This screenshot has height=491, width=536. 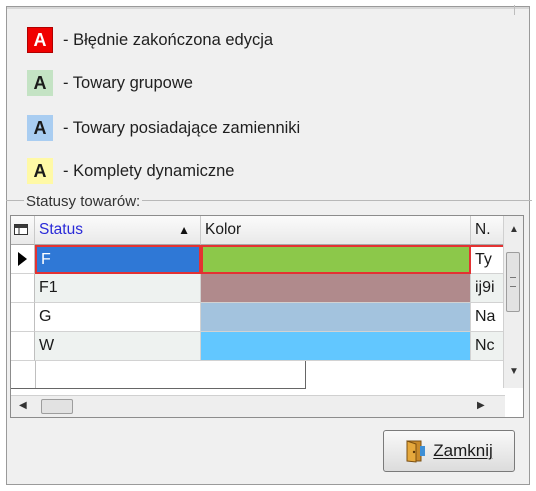 I want to click on n-value: ij9i, so click(x=485, y=287).